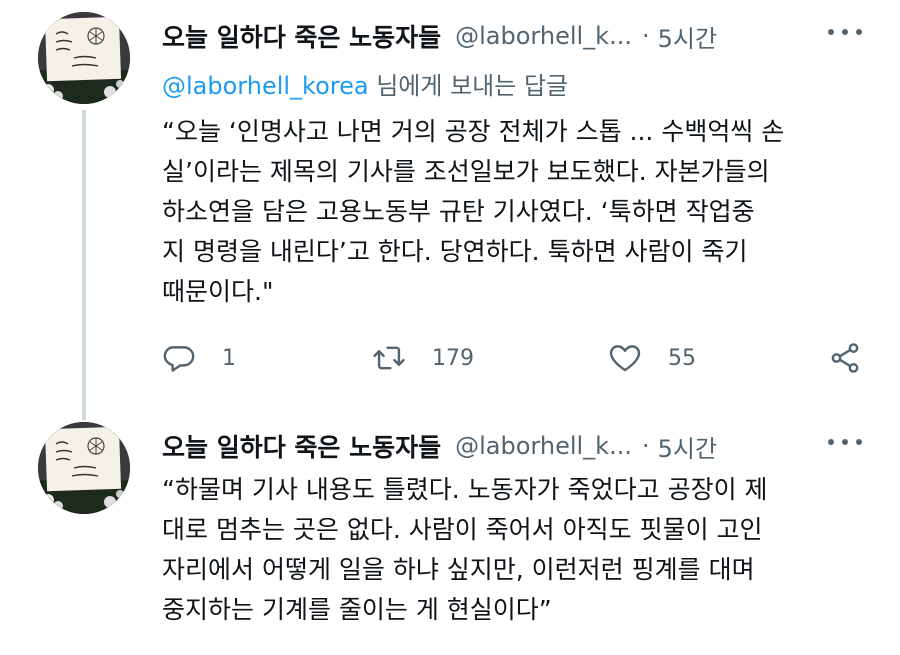 The image size is (900, 655). What do you see at coordinates (179, 359) in the screenshot?
I see `reply-bubble-icon` at bounding box center [179, 359].